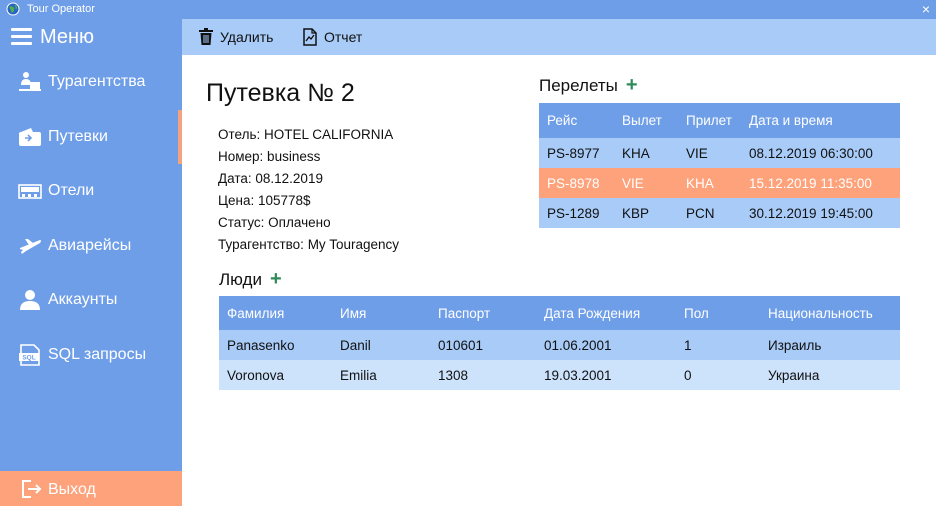 Image resolution: width=936 pixels, height=506 pixels. What do you see at coordinates (632, 85) in the screenshot?
I see `add-flight-button: +` at bounding box center [632, 85].